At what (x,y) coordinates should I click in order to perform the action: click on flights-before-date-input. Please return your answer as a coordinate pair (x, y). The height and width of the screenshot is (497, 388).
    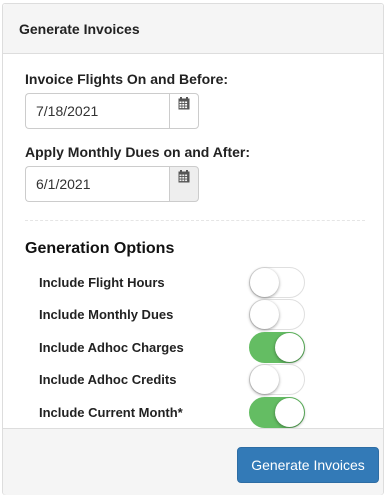
    Looking at the image, I should click on (97, 111).